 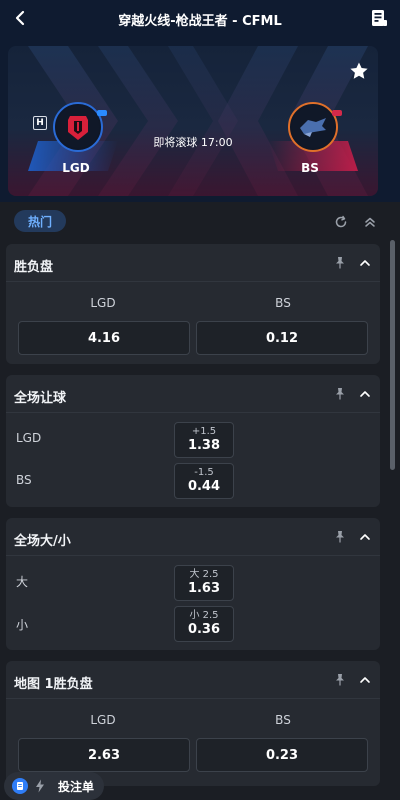 I want to click on tab-hot: 热门, so click(x=40, y=221).